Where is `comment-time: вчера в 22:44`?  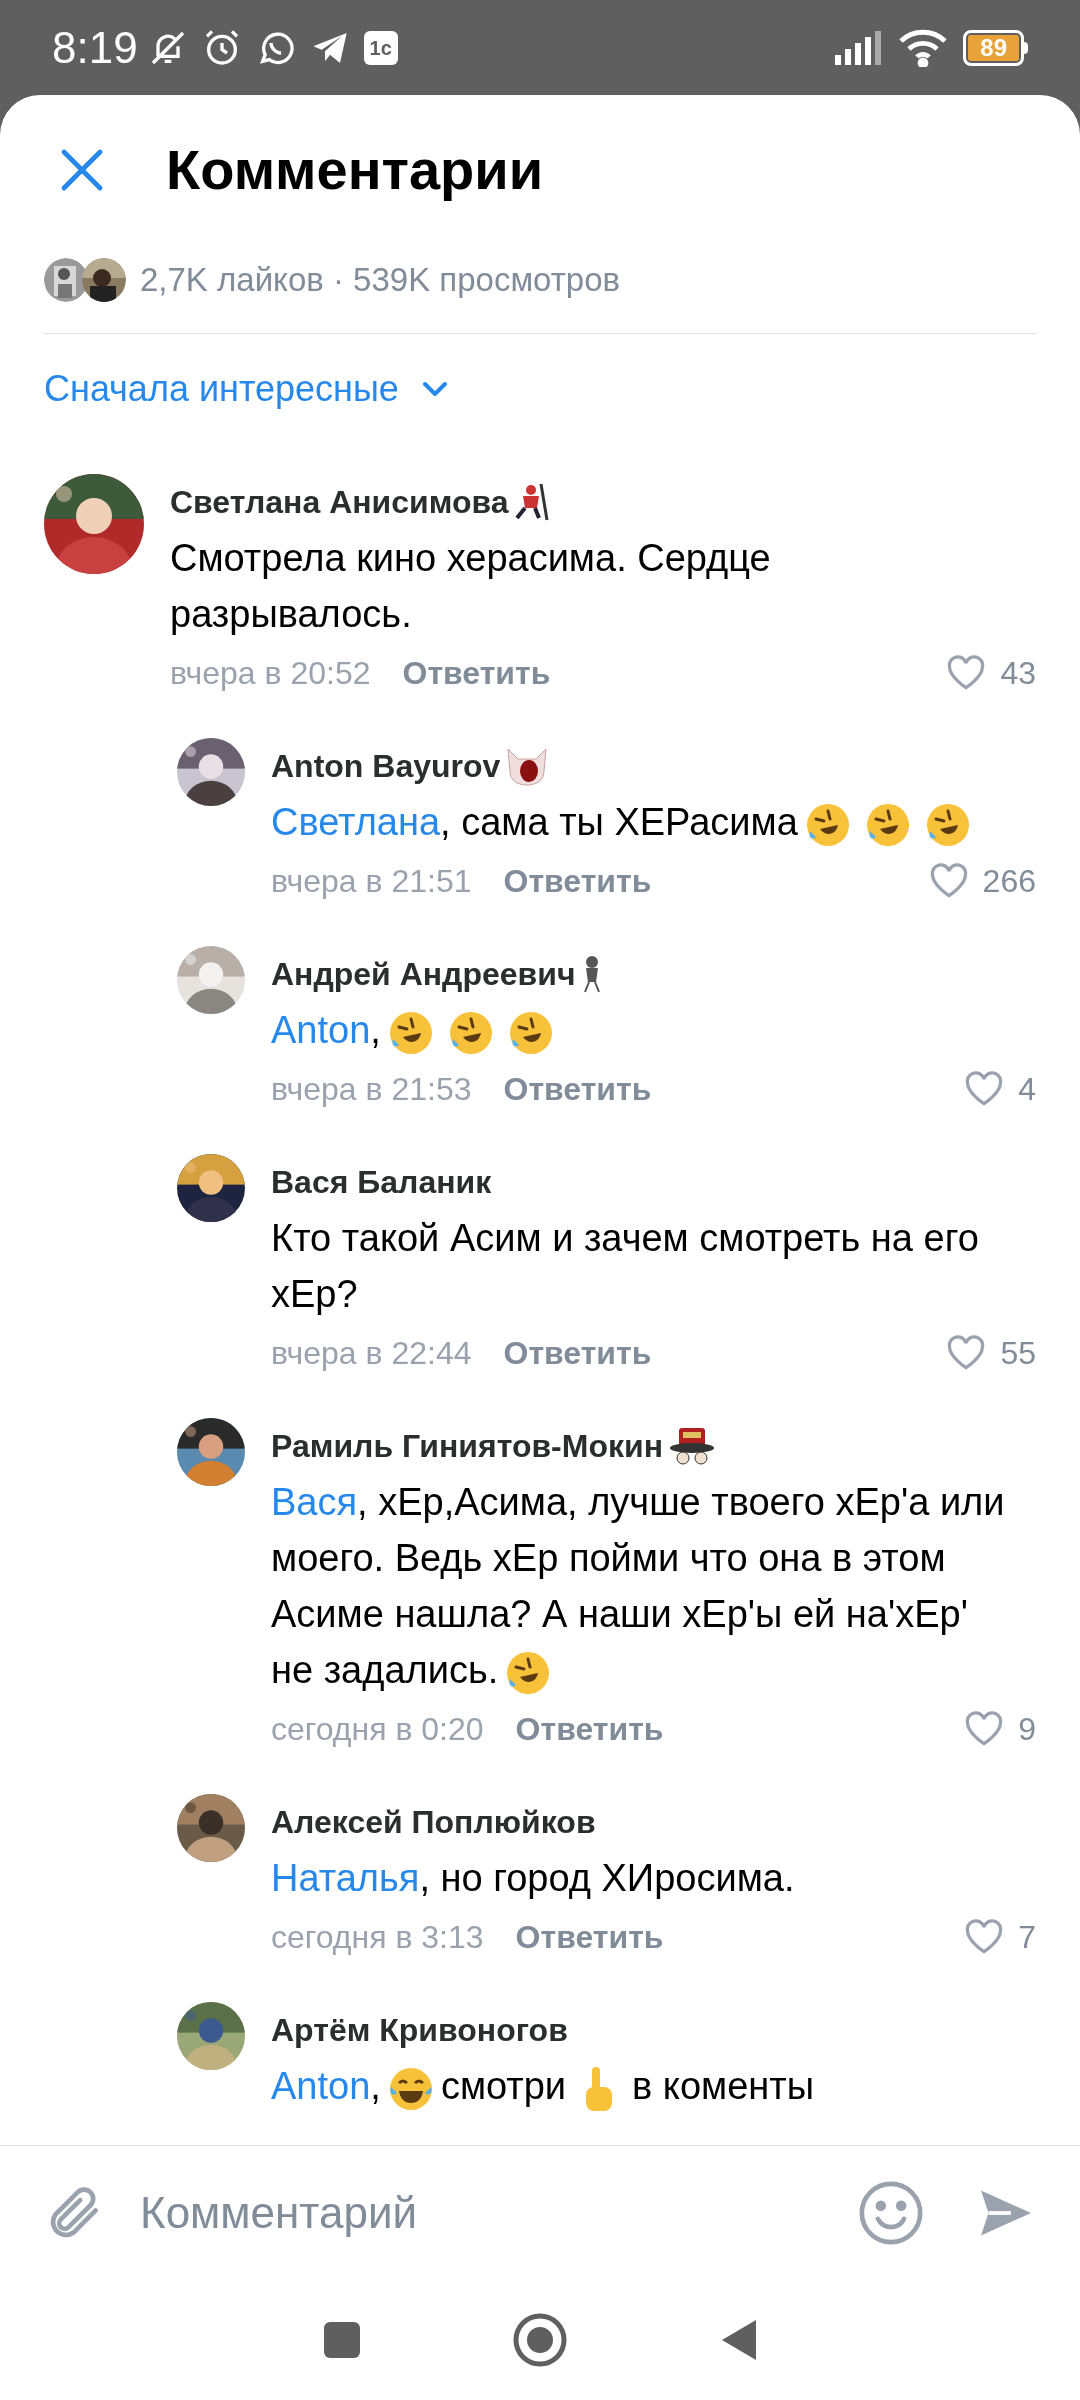 comment-time: вчера в 22:44 is located at coordinates (371, 1353).